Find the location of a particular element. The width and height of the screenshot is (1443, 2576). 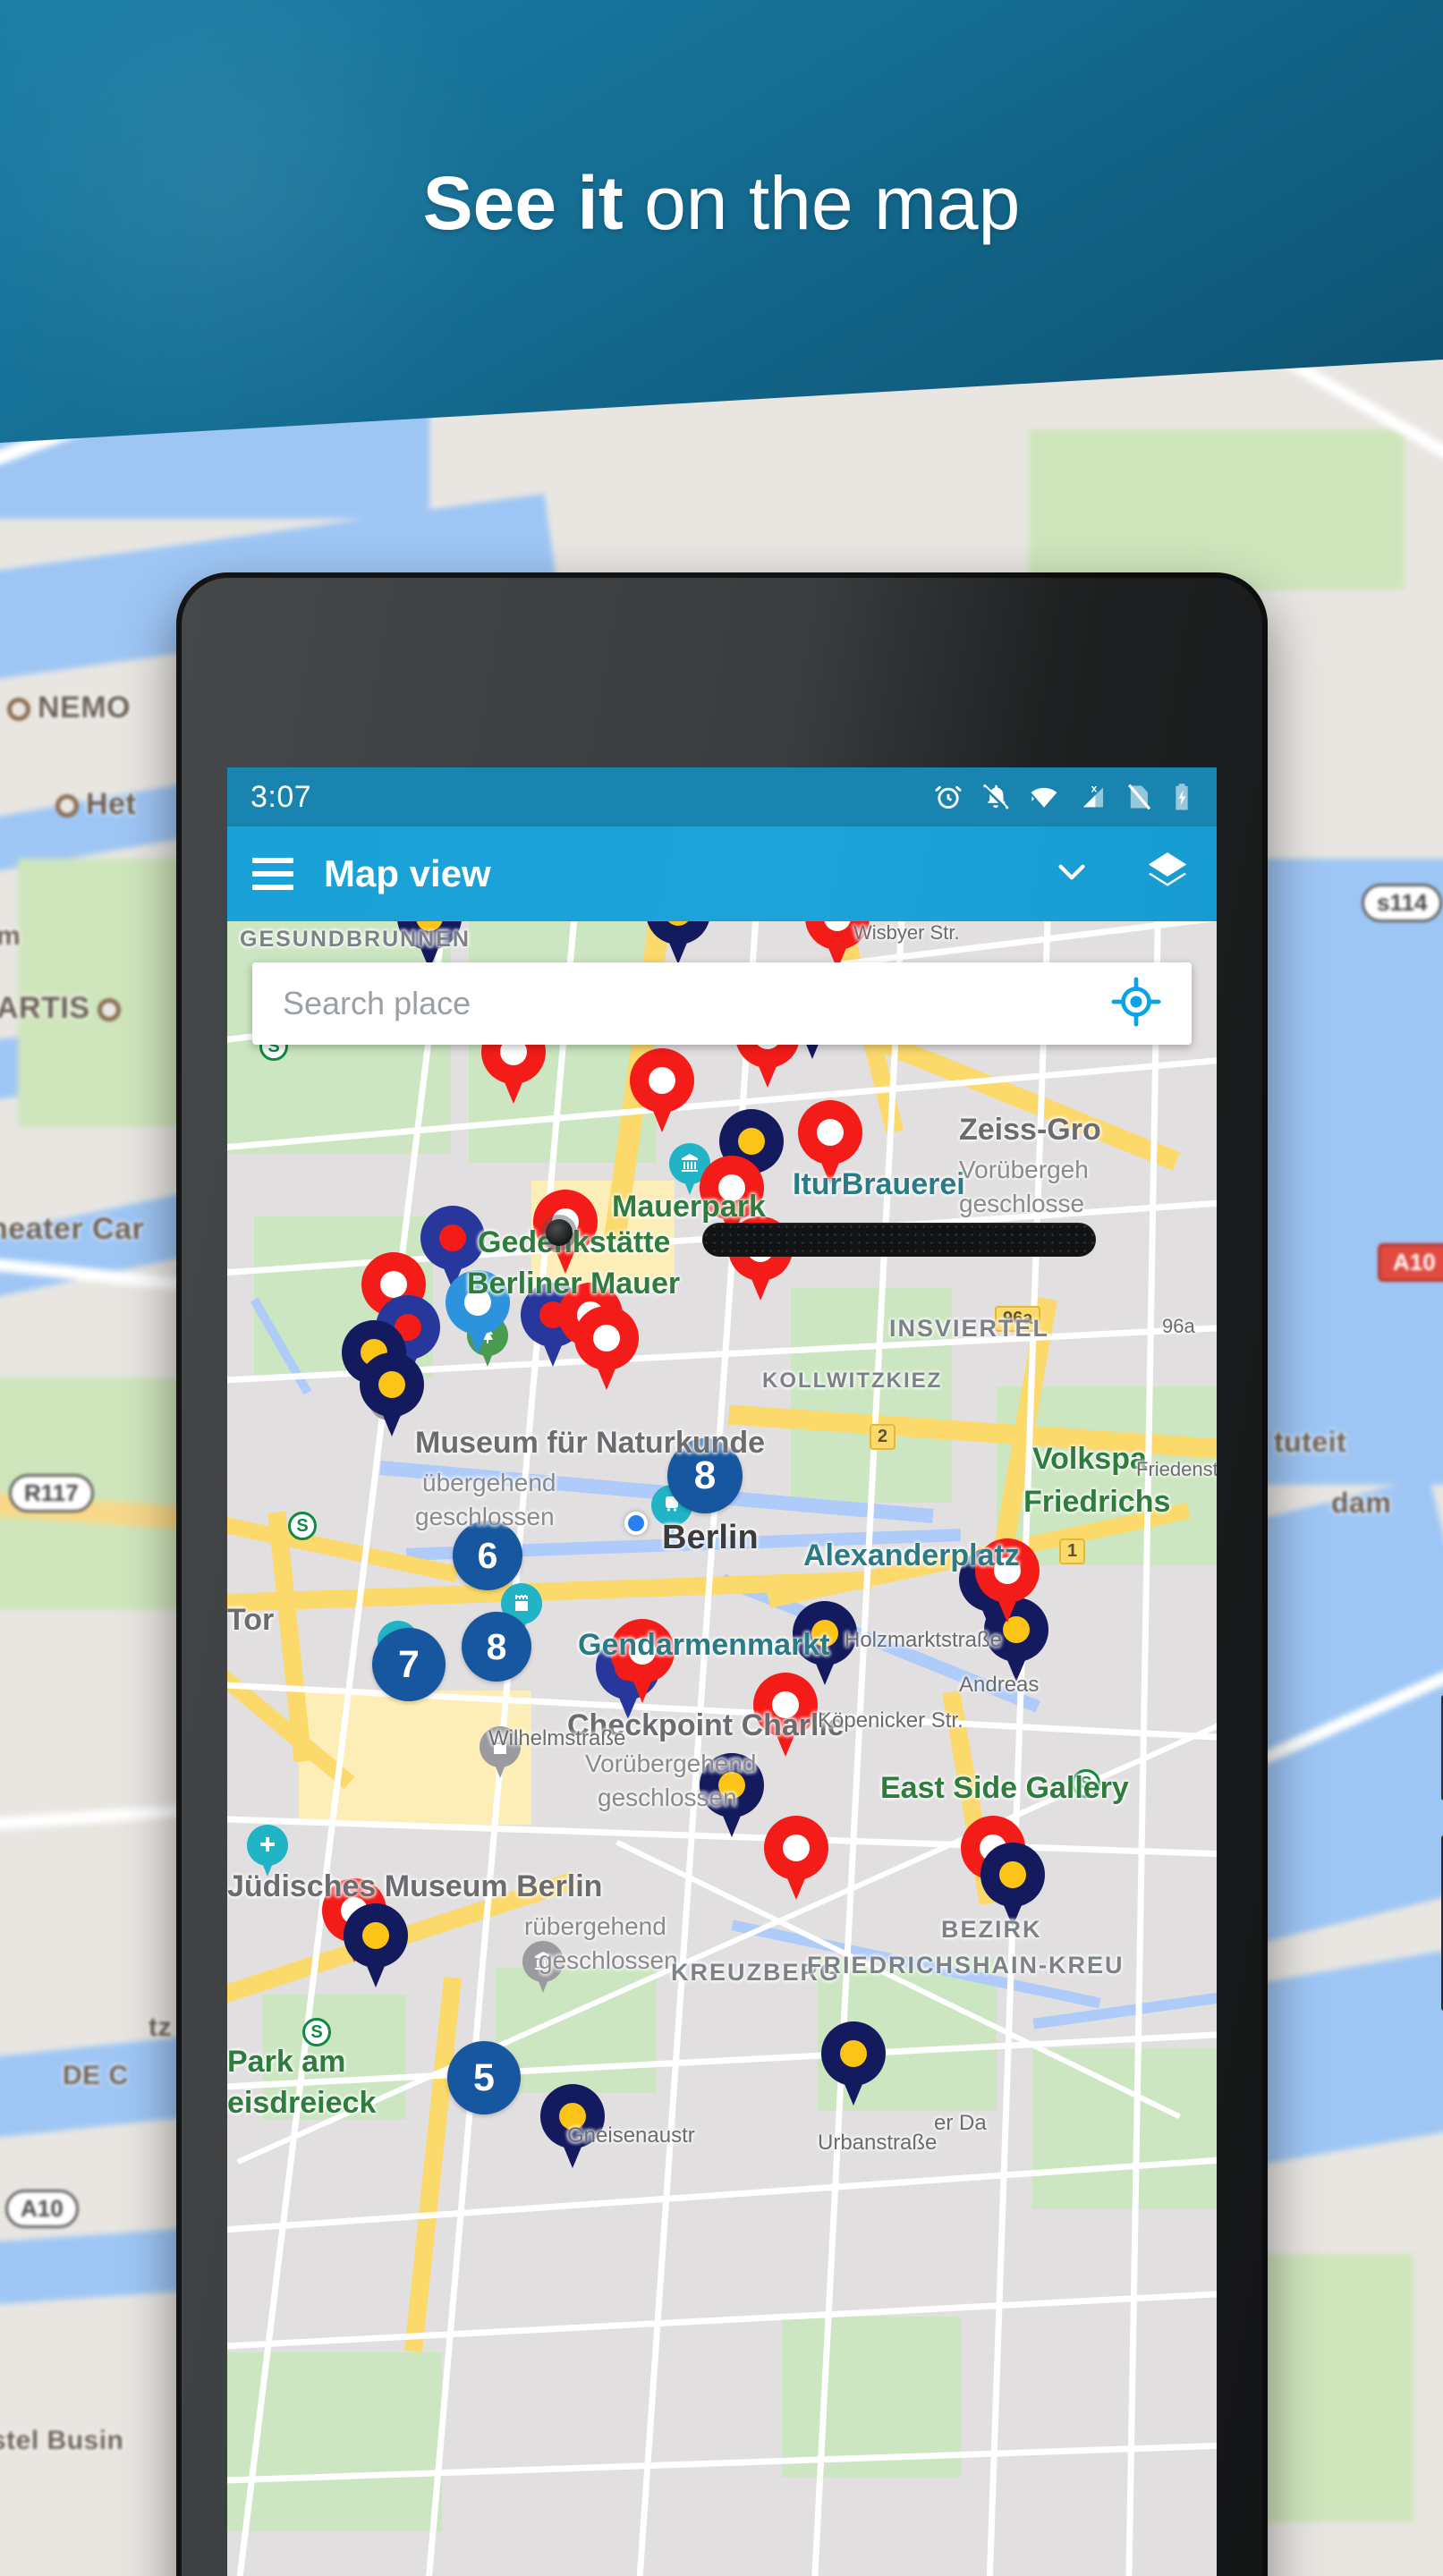

background-road-shield: R117 is located at coordinates (51, 1493).